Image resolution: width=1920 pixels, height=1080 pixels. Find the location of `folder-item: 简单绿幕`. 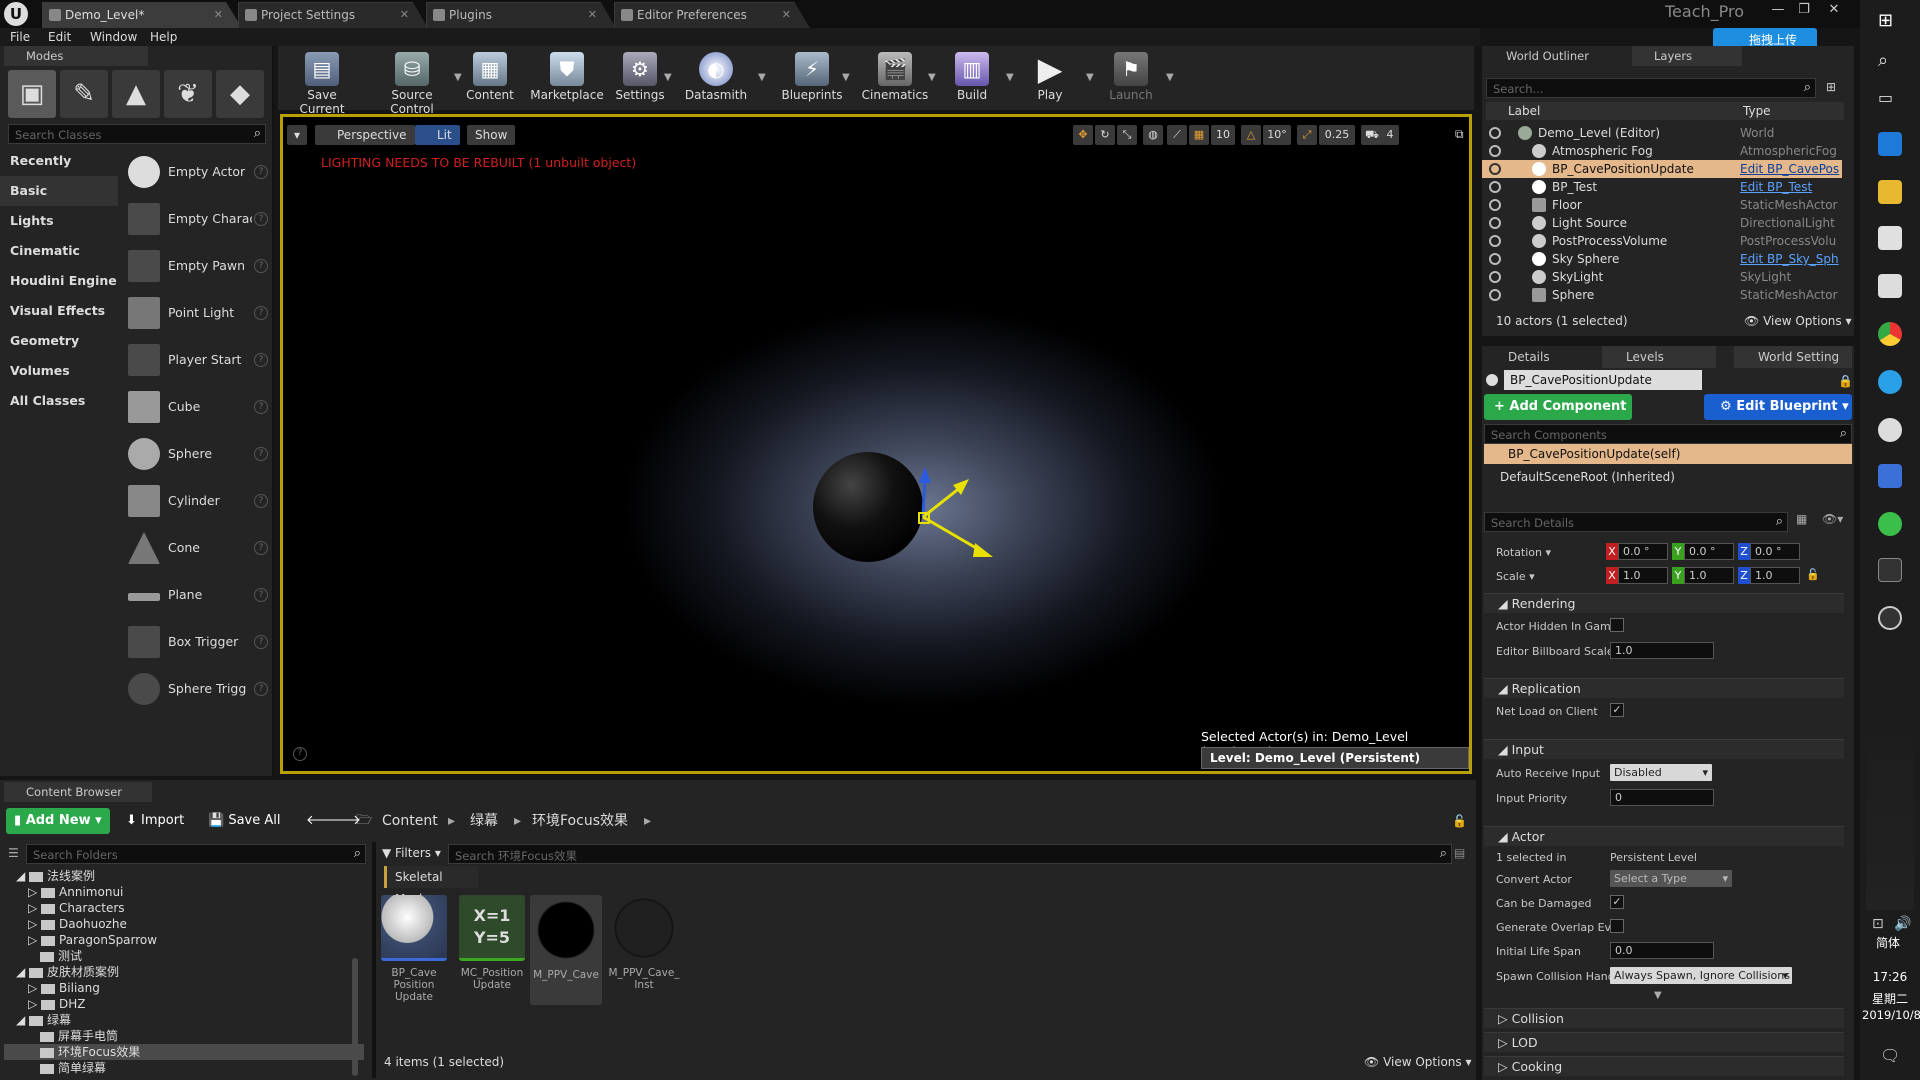

folder-item: 简单绿幕 is located at coordinates (184, 1068).